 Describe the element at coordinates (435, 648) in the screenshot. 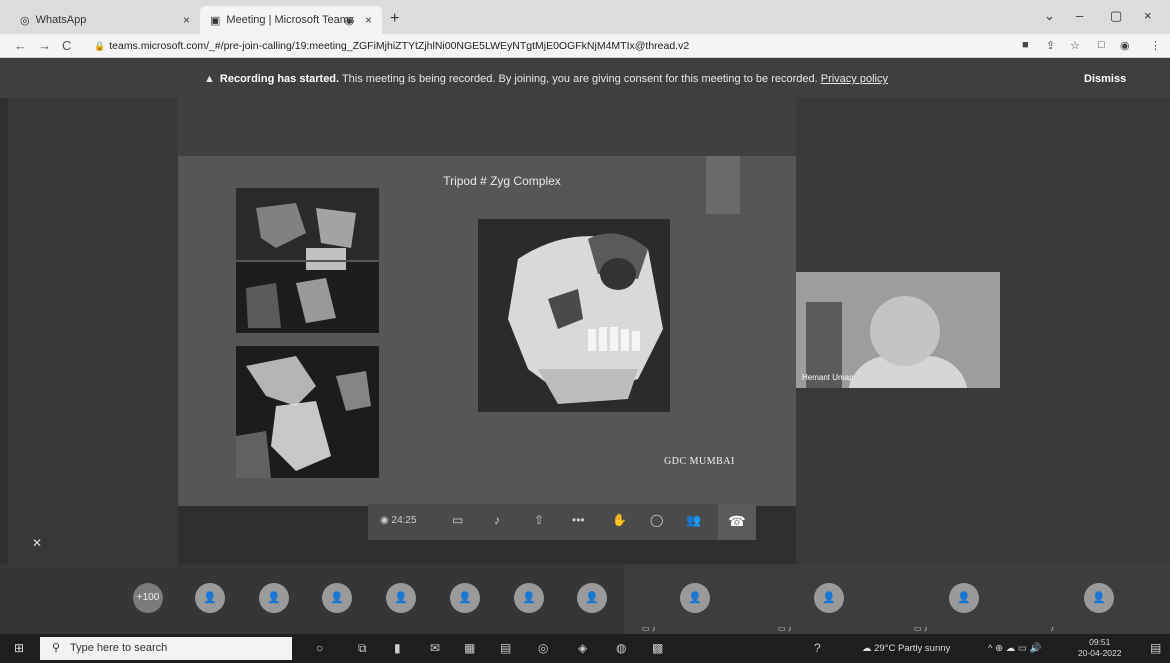

I see `mail-icon: ✉` at that location.